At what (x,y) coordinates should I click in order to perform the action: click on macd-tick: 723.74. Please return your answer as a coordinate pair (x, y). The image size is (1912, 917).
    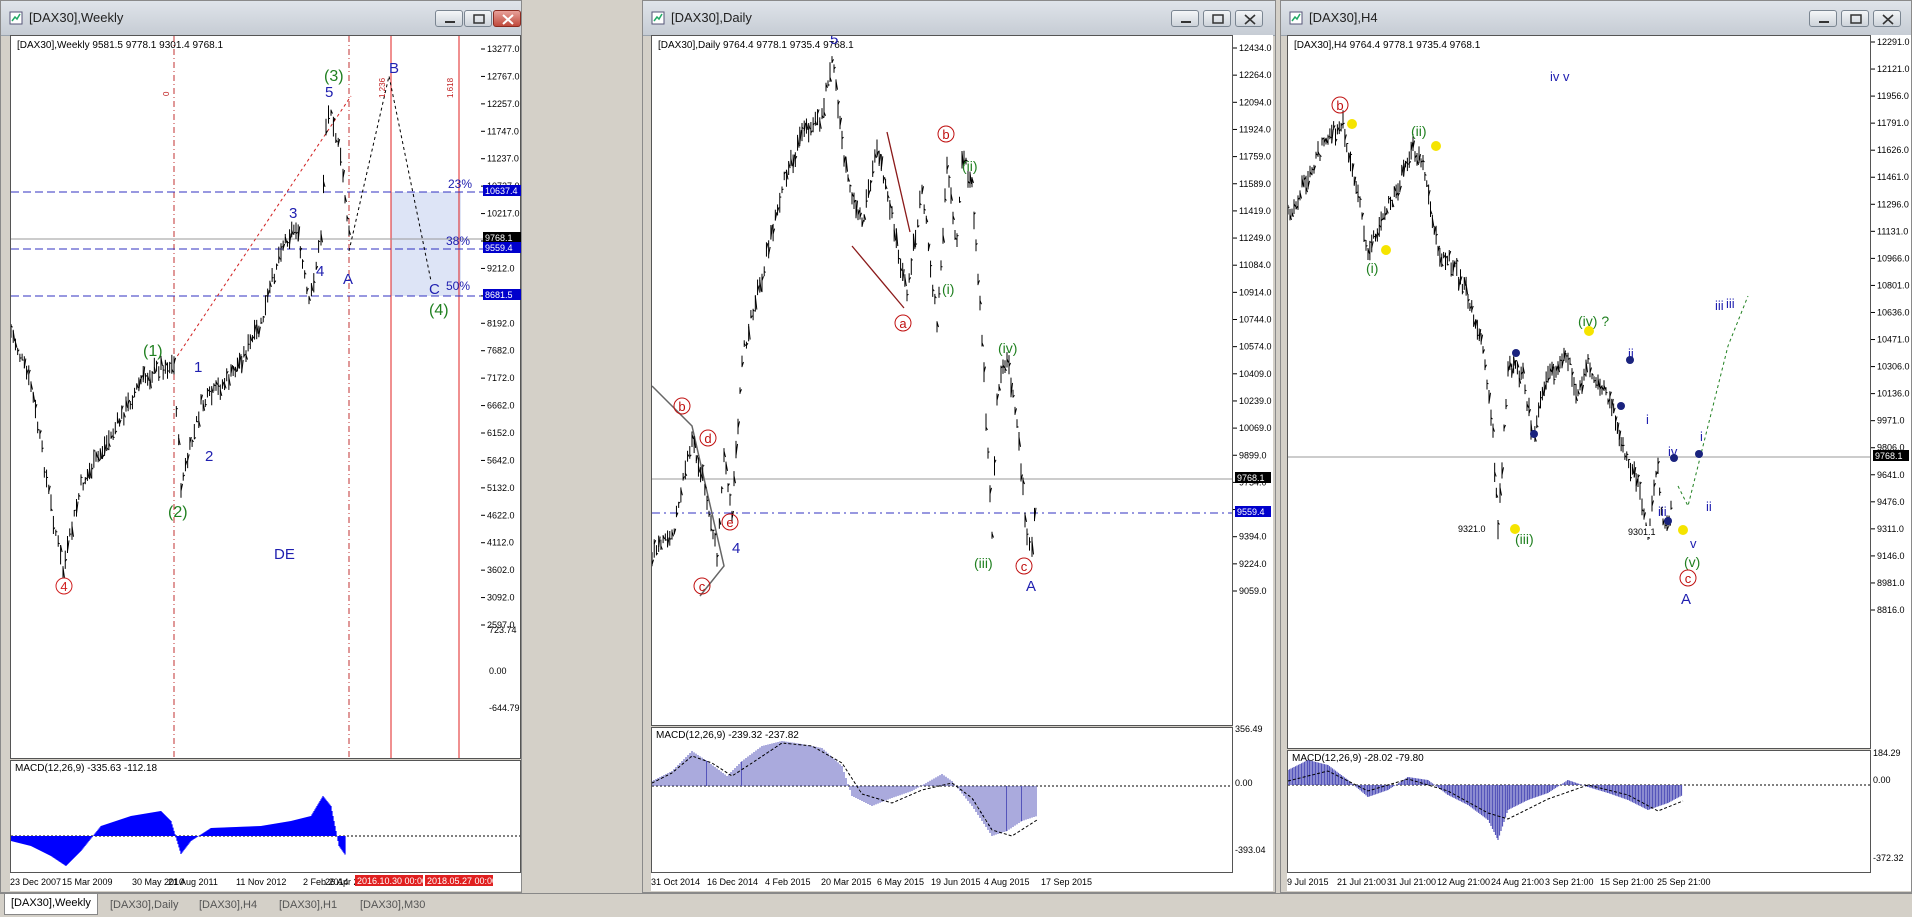
    Looking at the image, I should click on (503, 630).